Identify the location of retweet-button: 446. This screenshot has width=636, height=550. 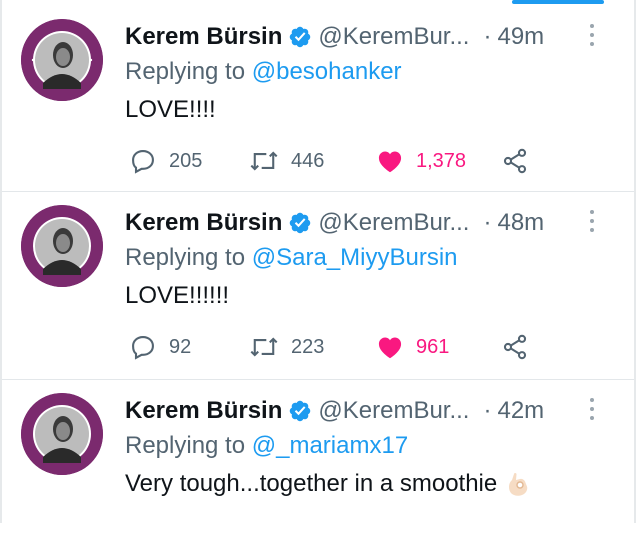
(286, 161).